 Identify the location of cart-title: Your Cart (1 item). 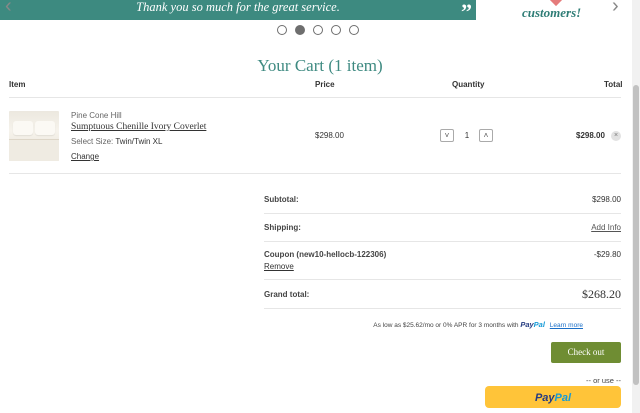
(320, 65).